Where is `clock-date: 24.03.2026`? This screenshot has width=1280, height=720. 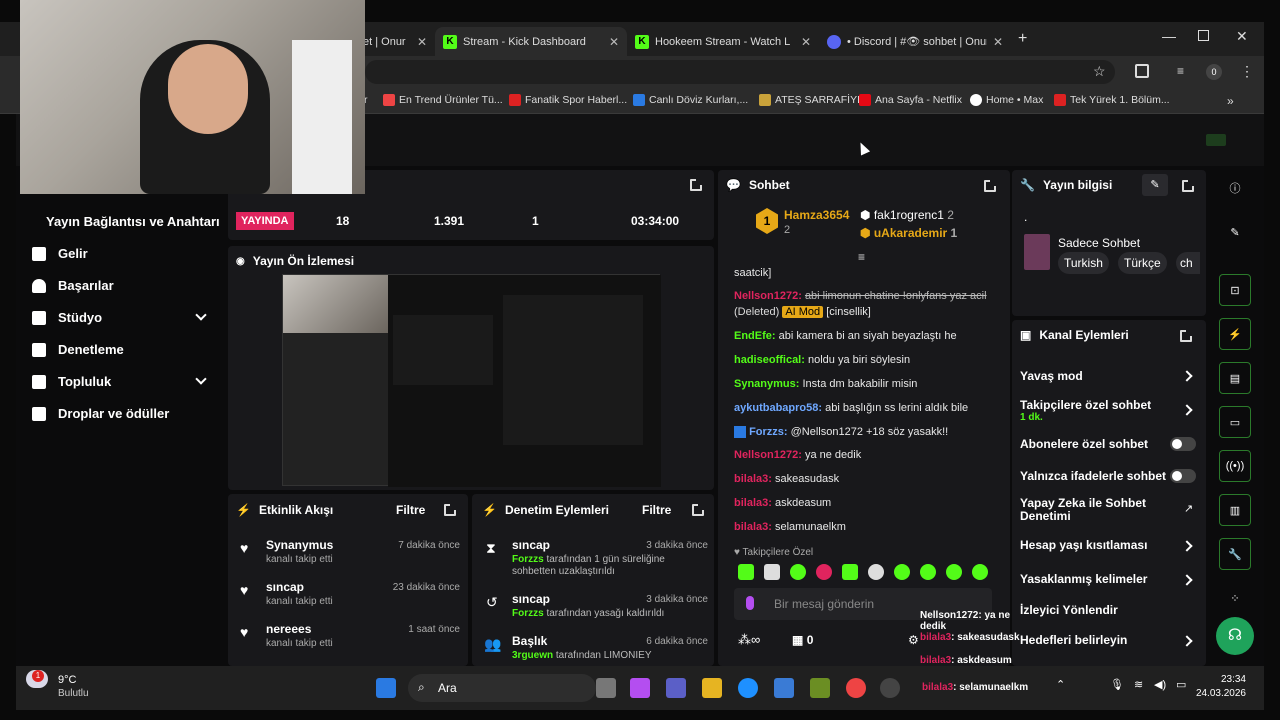 clock-date: 24.03.2026 is located at coordinates (1216, 693).